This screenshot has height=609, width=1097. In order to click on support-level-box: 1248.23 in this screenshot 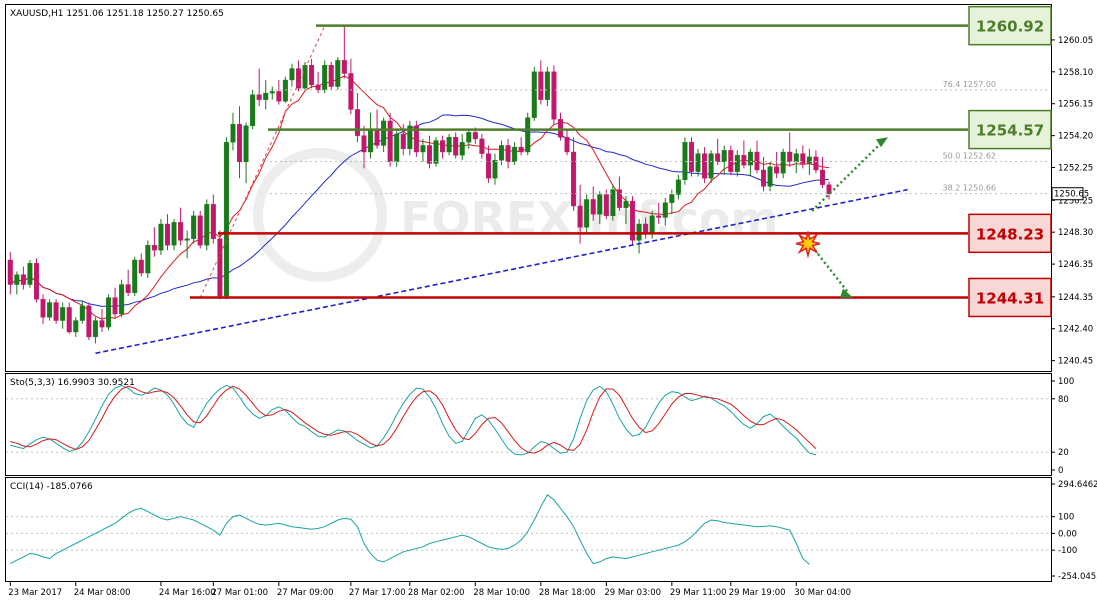, I will do `click(1010, 233)`.